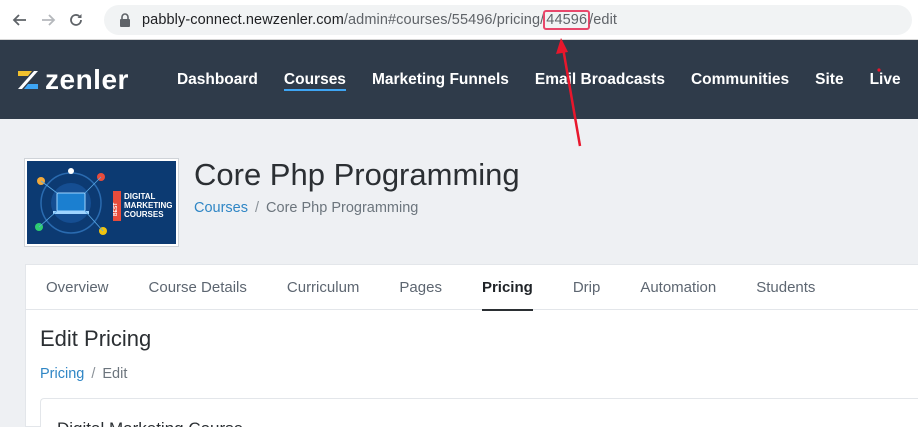  Describe the element at coordinates (243, 20) in the screenshot. I see `url-host: pabbly-connect.newzenler.com` at that location.